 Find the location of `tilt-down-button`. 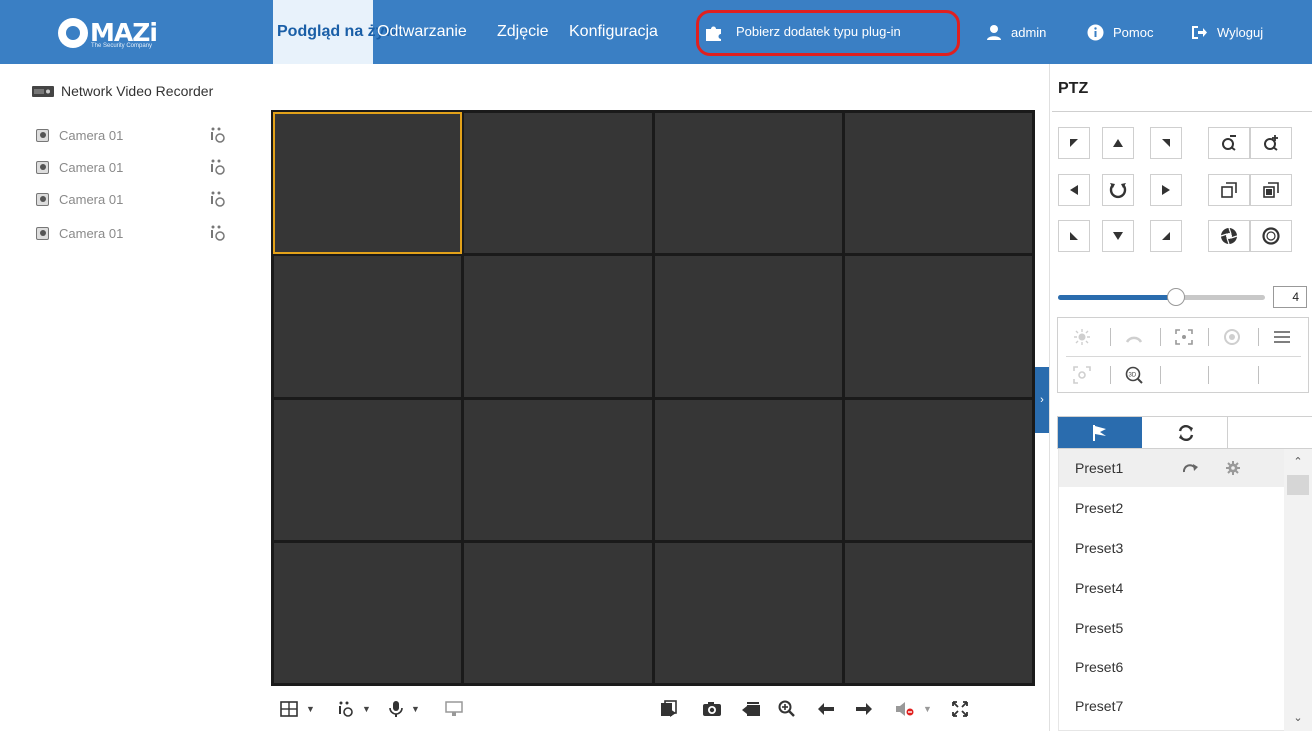

tilt-down-button is located at coordinates (1118, 236).